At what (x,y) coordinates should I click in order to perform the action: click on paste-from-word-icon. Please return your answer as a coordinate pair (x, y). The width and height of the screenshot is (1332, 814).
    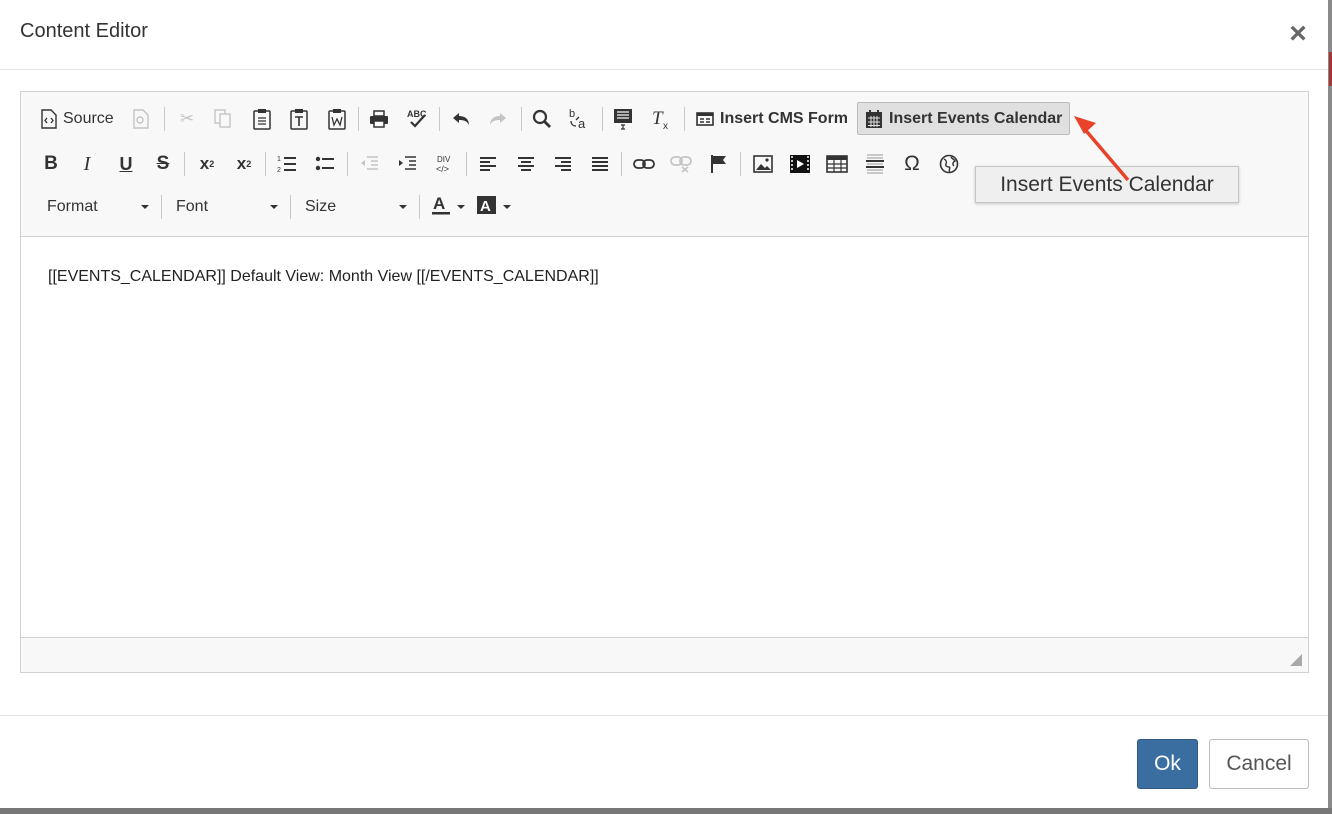
    Looking at the image, I should click on (337, 119).